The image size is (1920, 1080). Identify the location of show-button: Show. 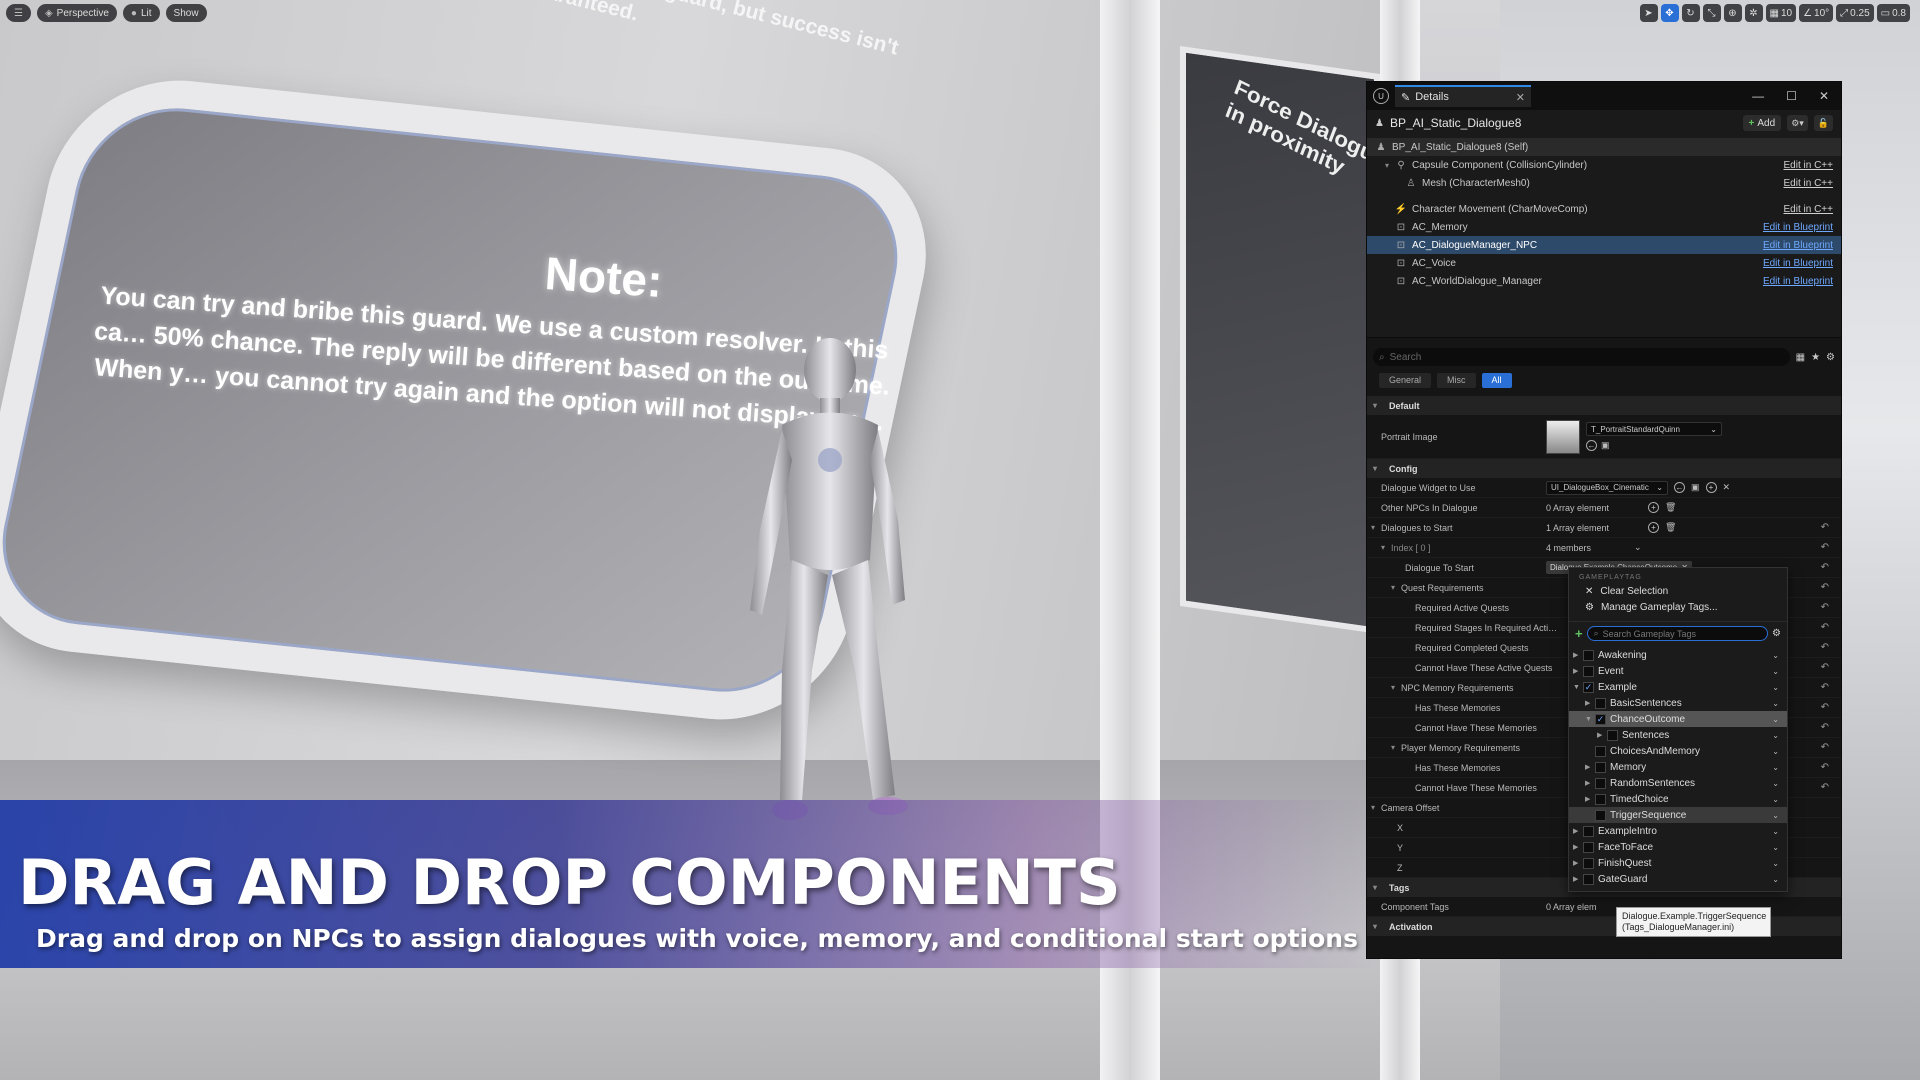
(186, 13).